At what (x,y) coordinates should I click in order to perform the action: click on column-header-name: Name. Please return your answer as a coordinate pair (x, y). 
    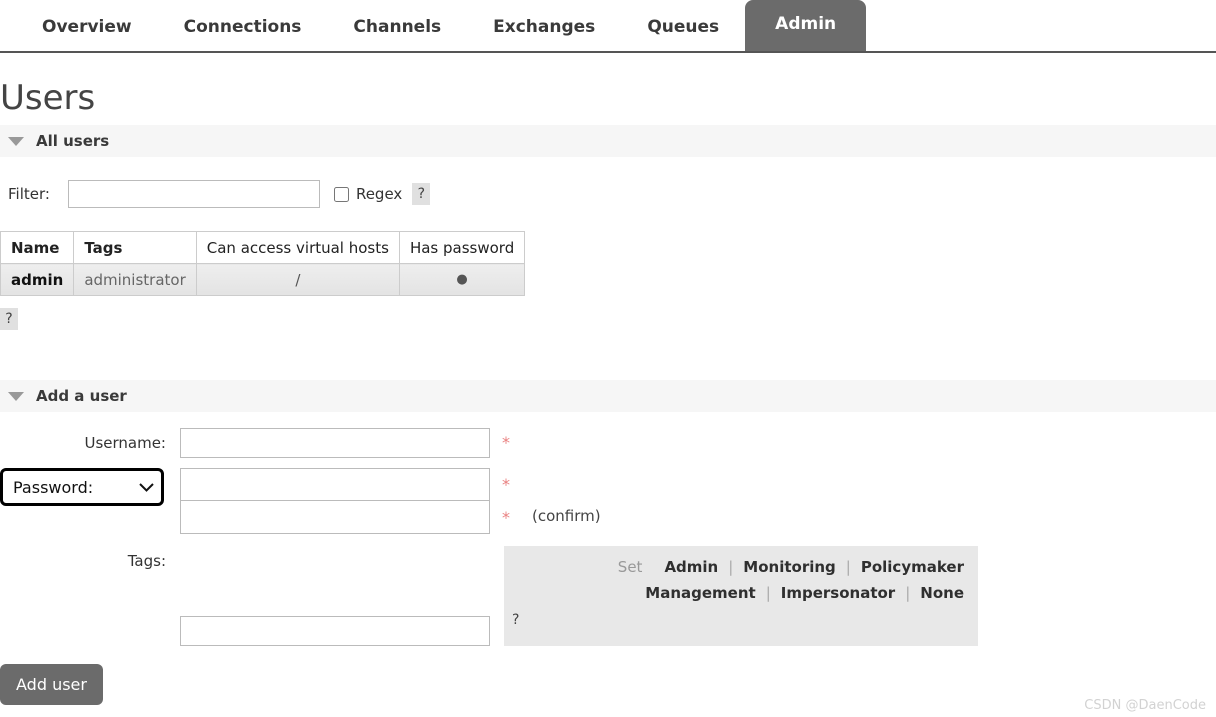
    Looking at the image, I should click on (37, 247).